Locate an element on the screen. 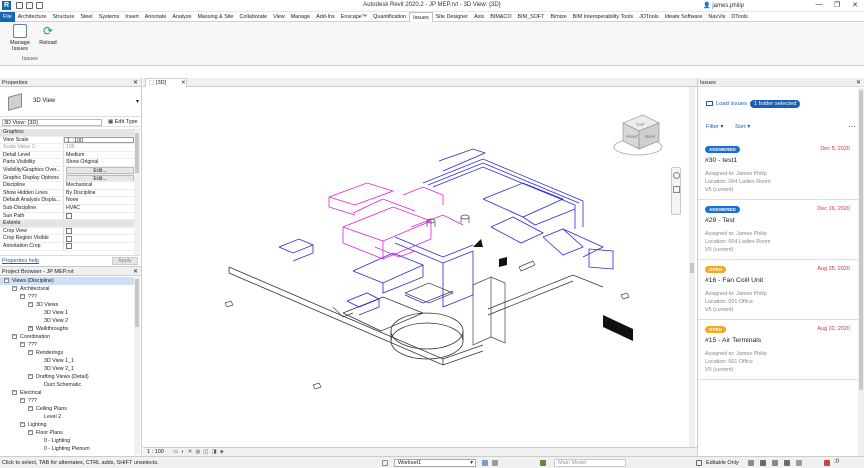 The height and width of the screenshot is (468, 864). property-section: Extents is located at coordinates (67, 224).